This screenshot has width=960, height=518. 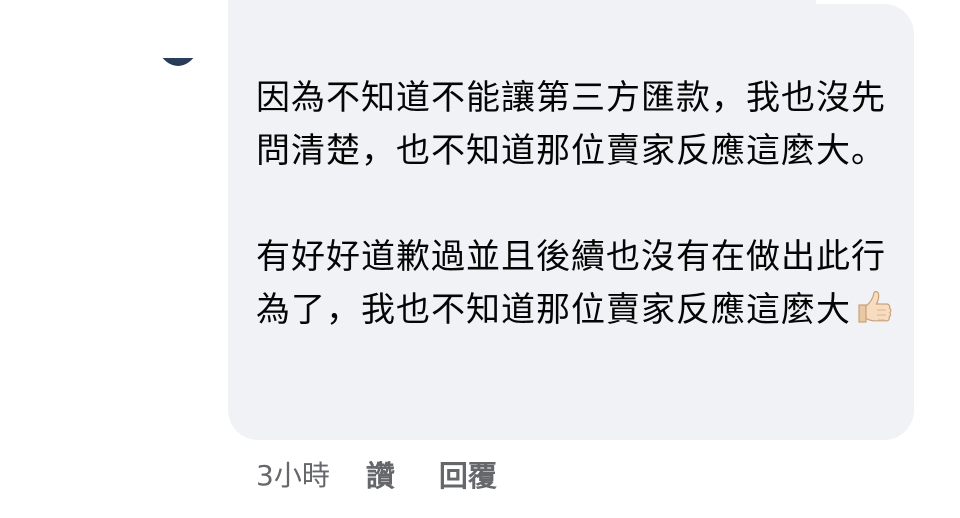 I want to click on comment-paragraph-2: 有好好道歉過並且後續也沒有在做出此行為了，我也不知道那位賣家反應這麼大, so click(x=576, y=284).